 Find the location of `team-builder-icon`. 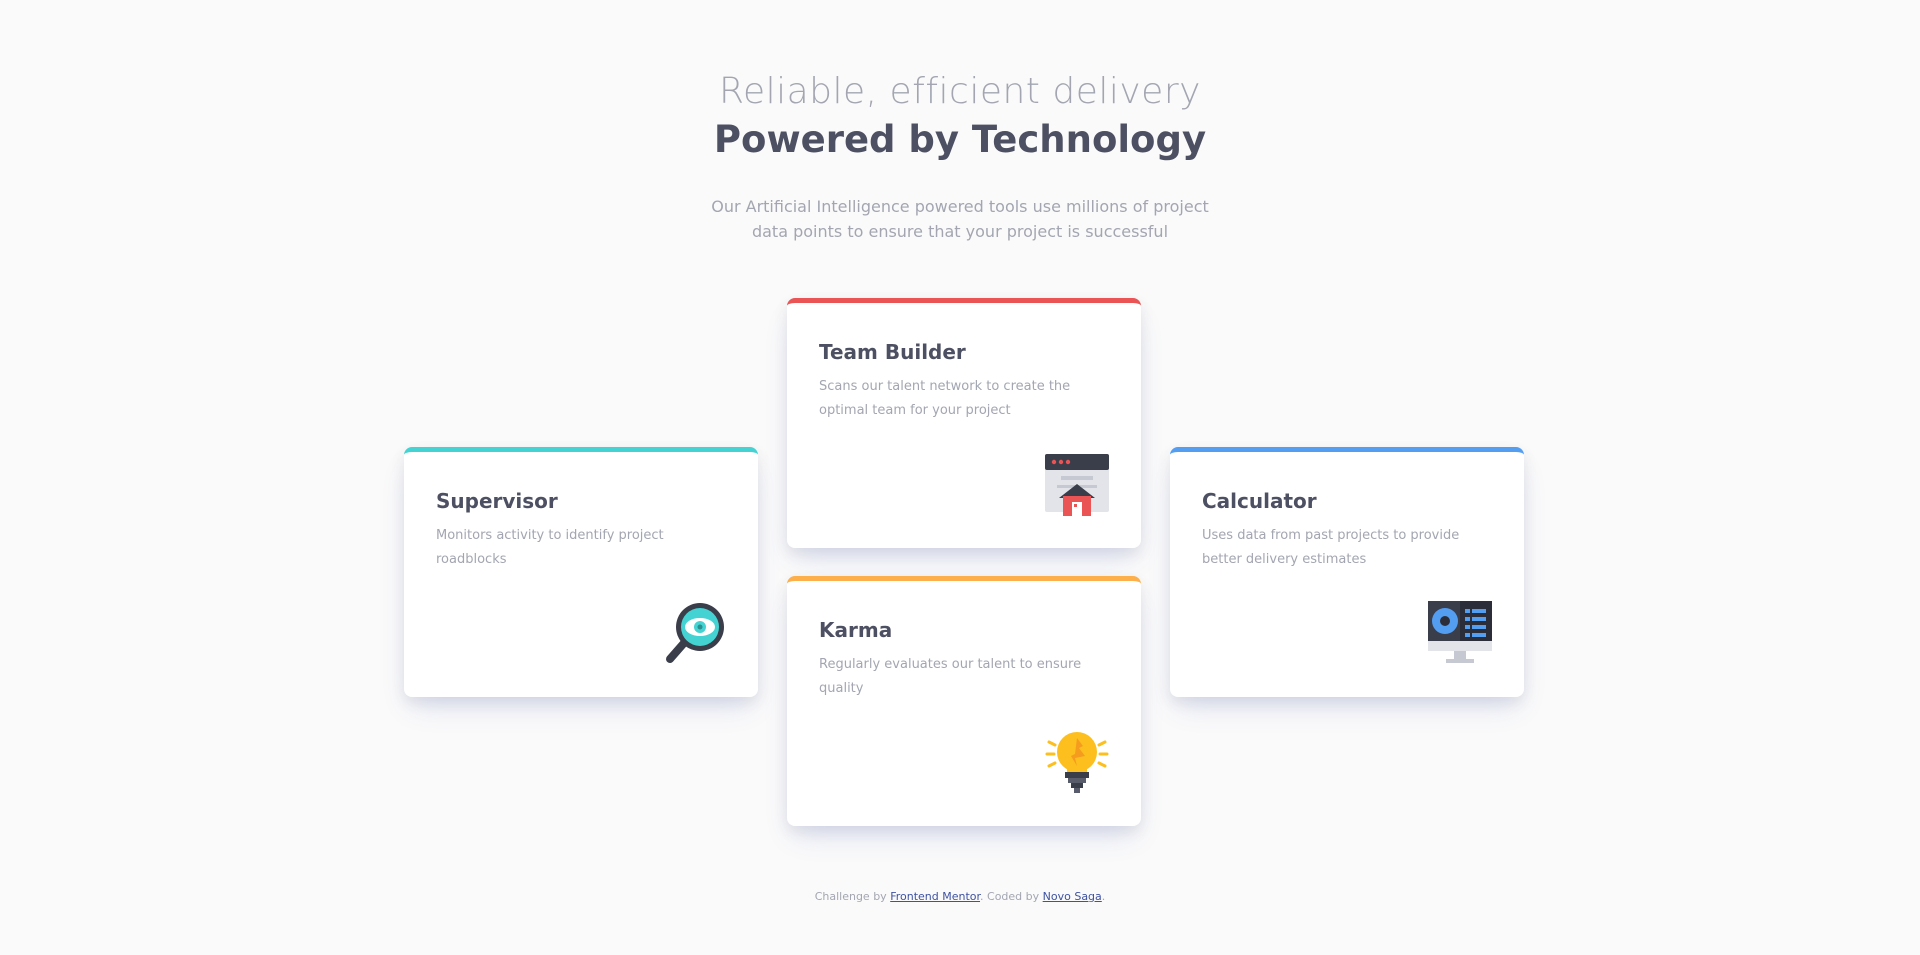

team-builder-icon is located at coordinates (1077, 485).